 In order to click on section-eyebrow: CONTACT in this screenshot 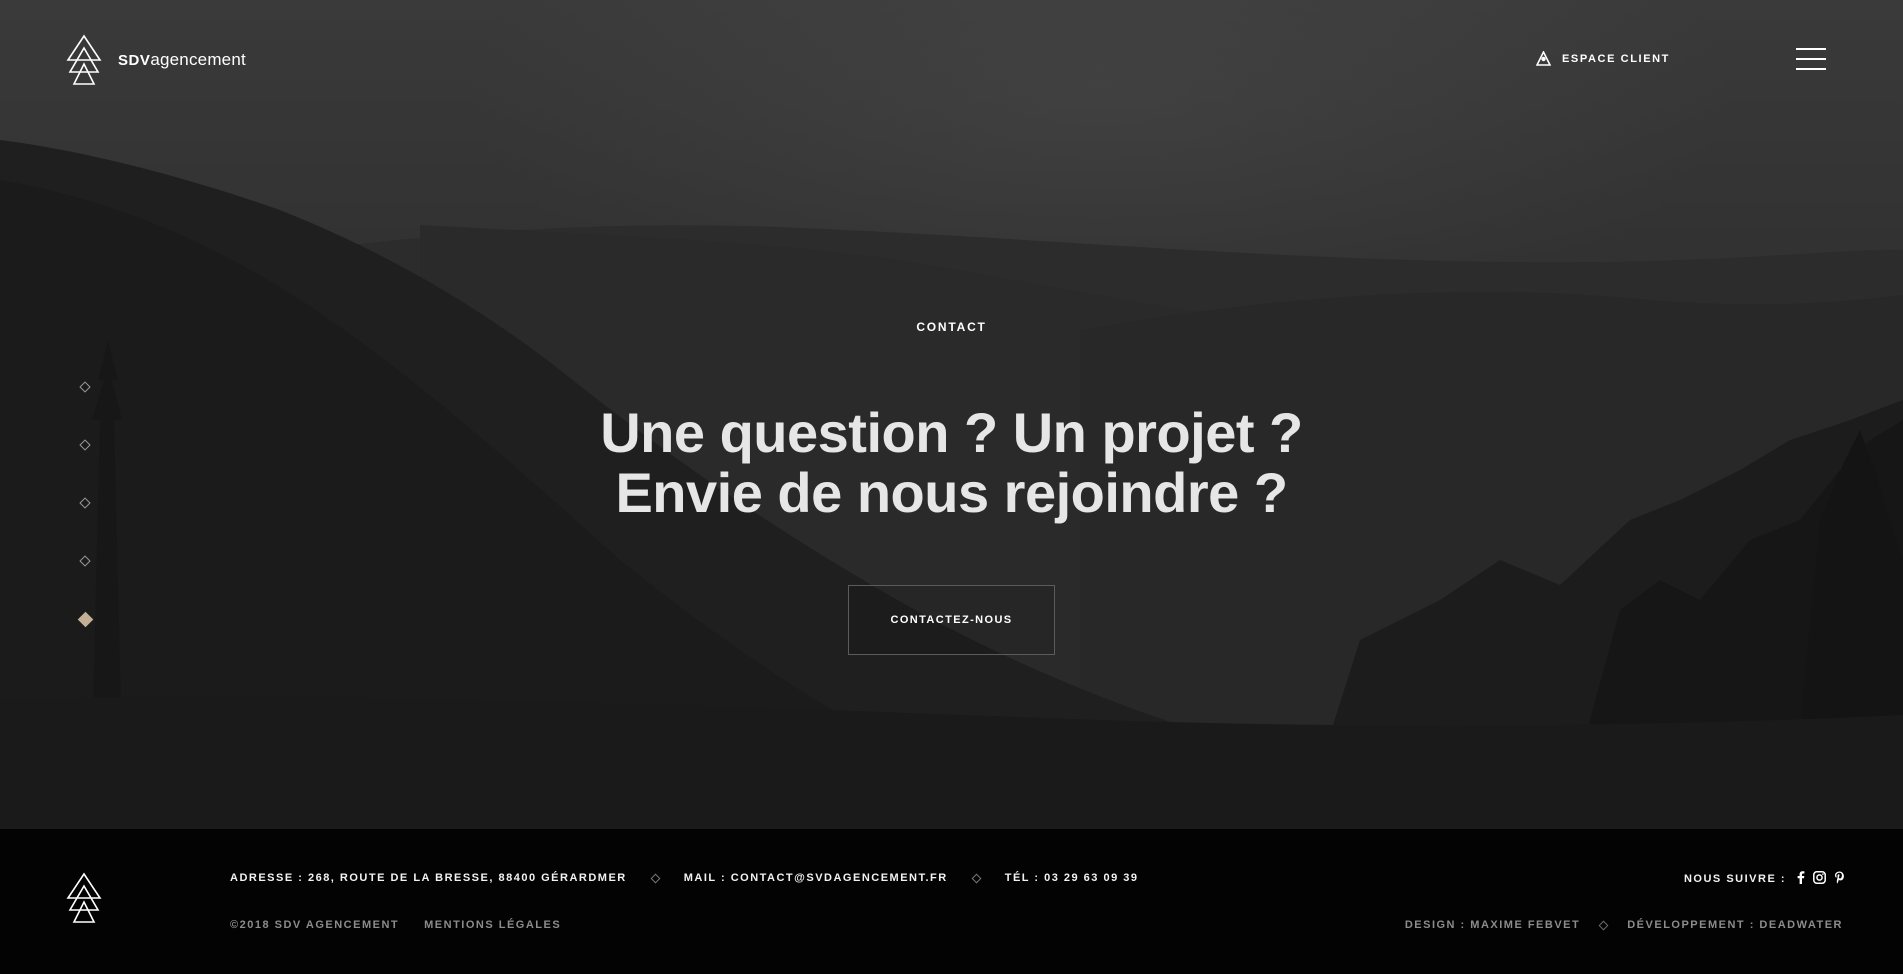, I will do `click(951, 327)`.